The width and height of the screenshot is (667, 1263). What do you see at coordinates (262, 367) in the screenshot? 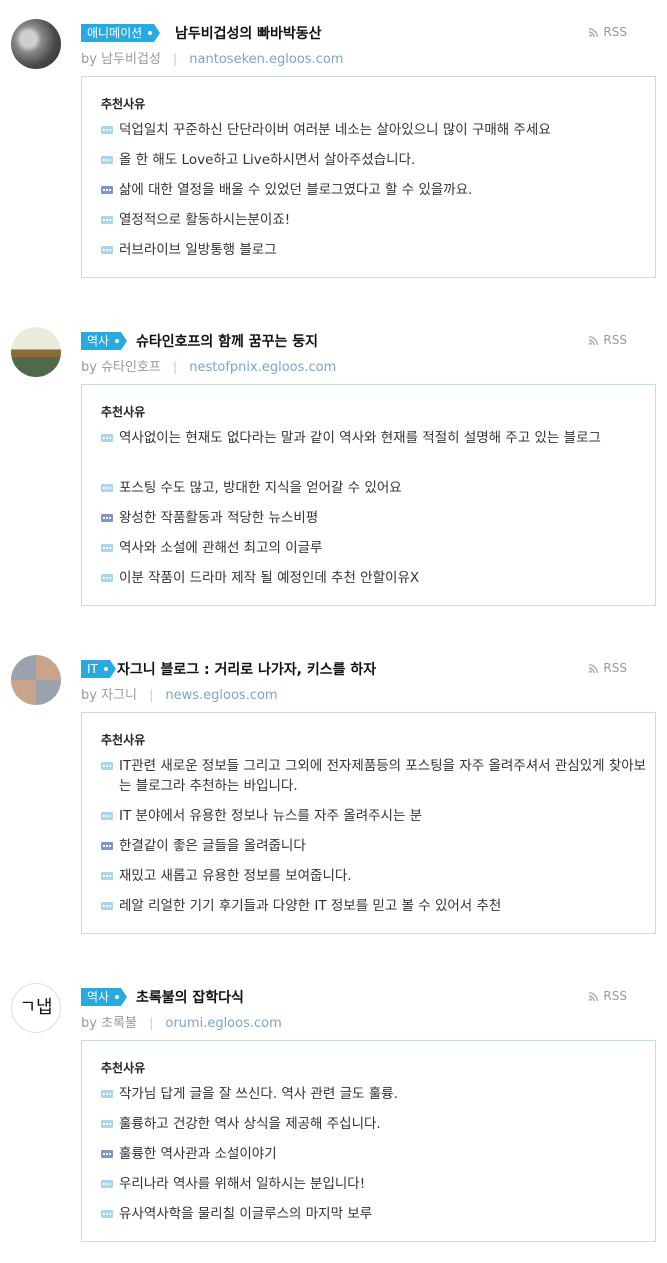
I see `blog-url: nestofpnix.egloos.com` at bounding box center [262, 367].